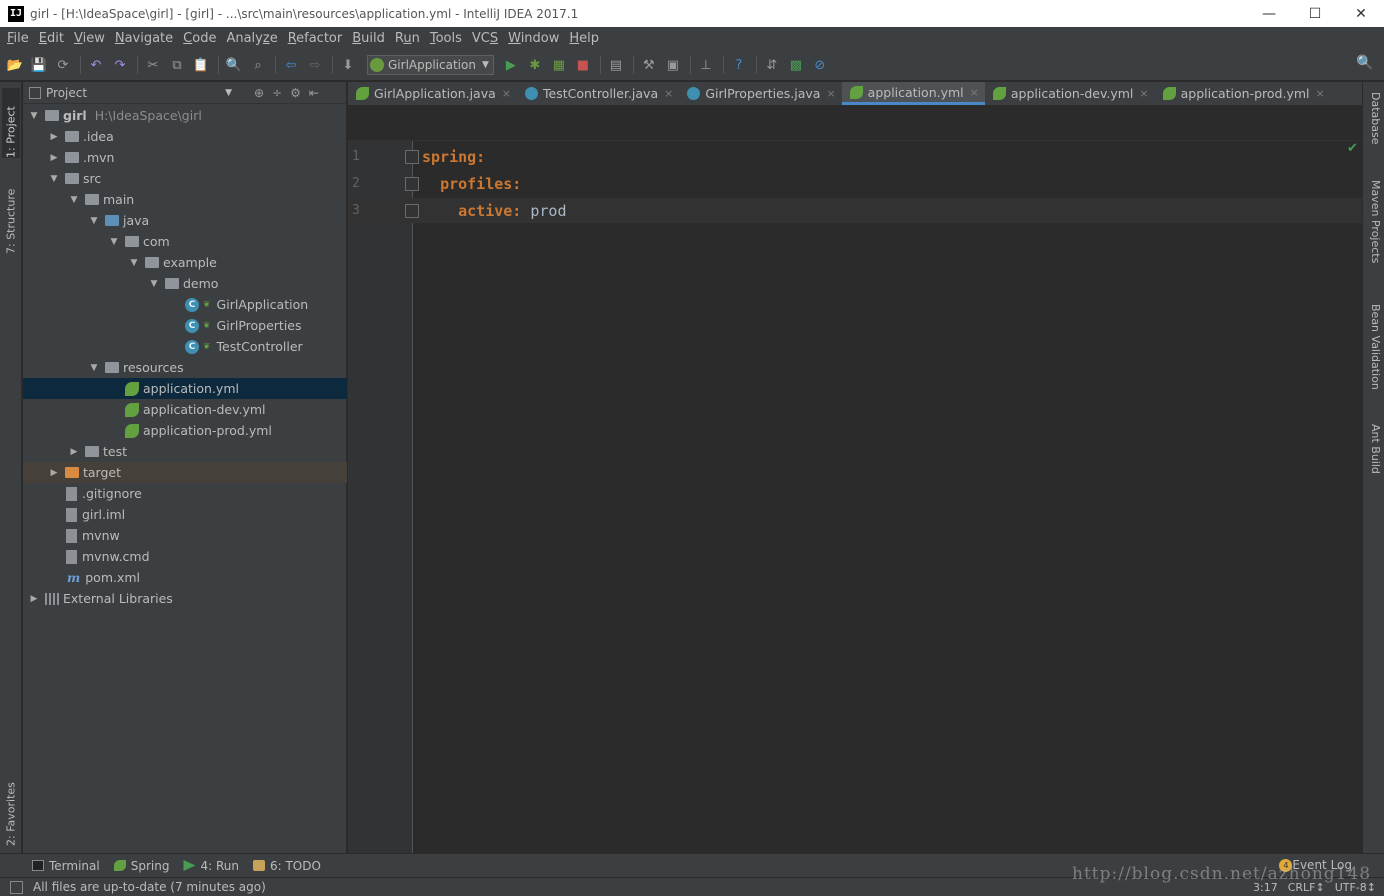  Describe the element at coordinates (583, 65) in the screenshot. I see `stop-icon: ■` at that location.